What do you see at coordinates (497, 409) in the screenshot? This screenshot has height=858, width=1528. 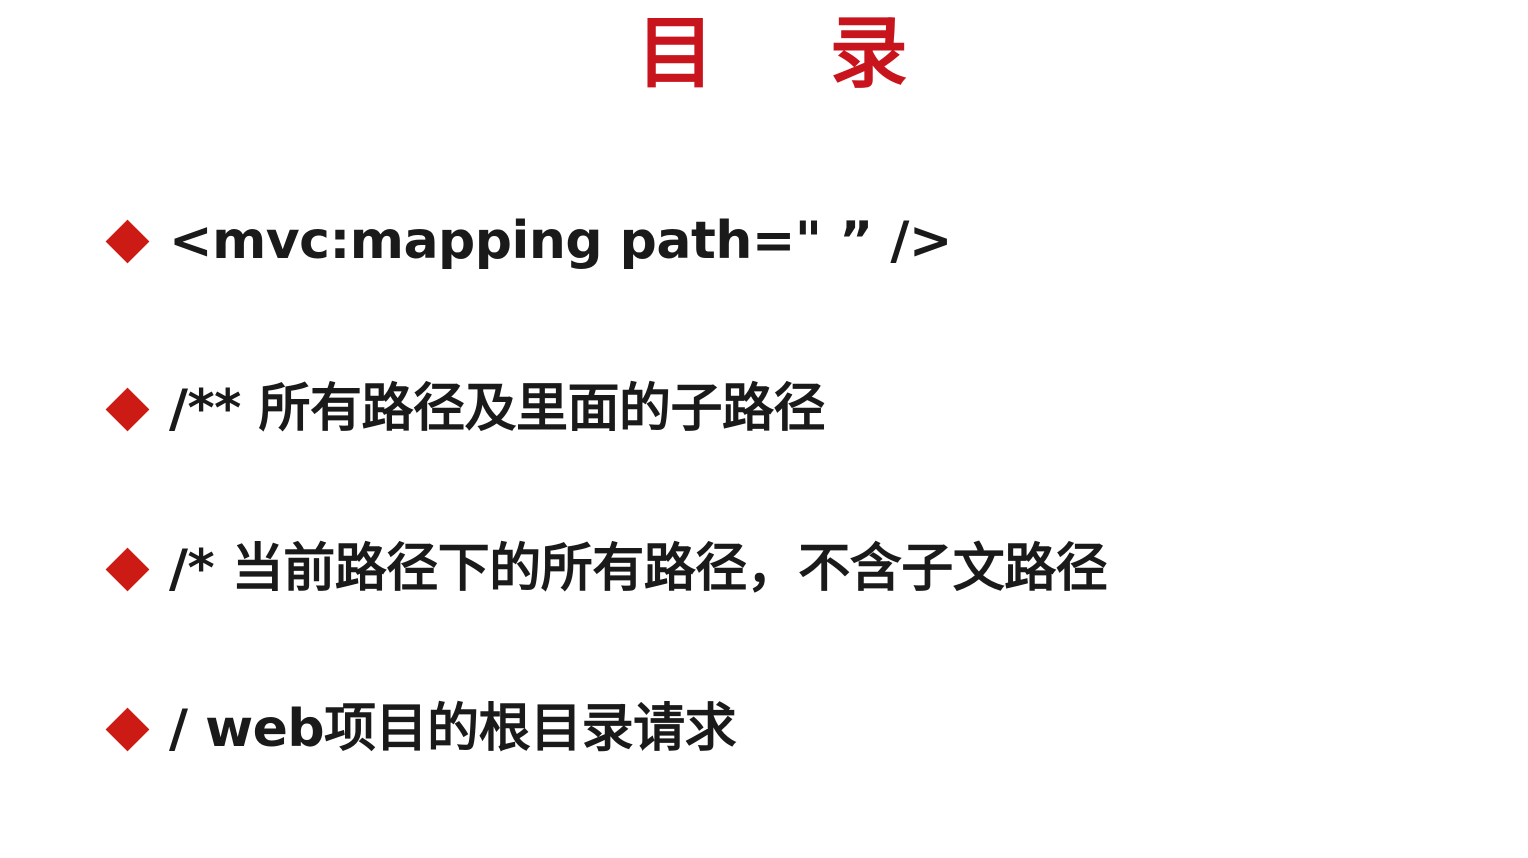 I see `bullet-text: /** 所有路径及里面的子路径` at bounding box center [497, 409].